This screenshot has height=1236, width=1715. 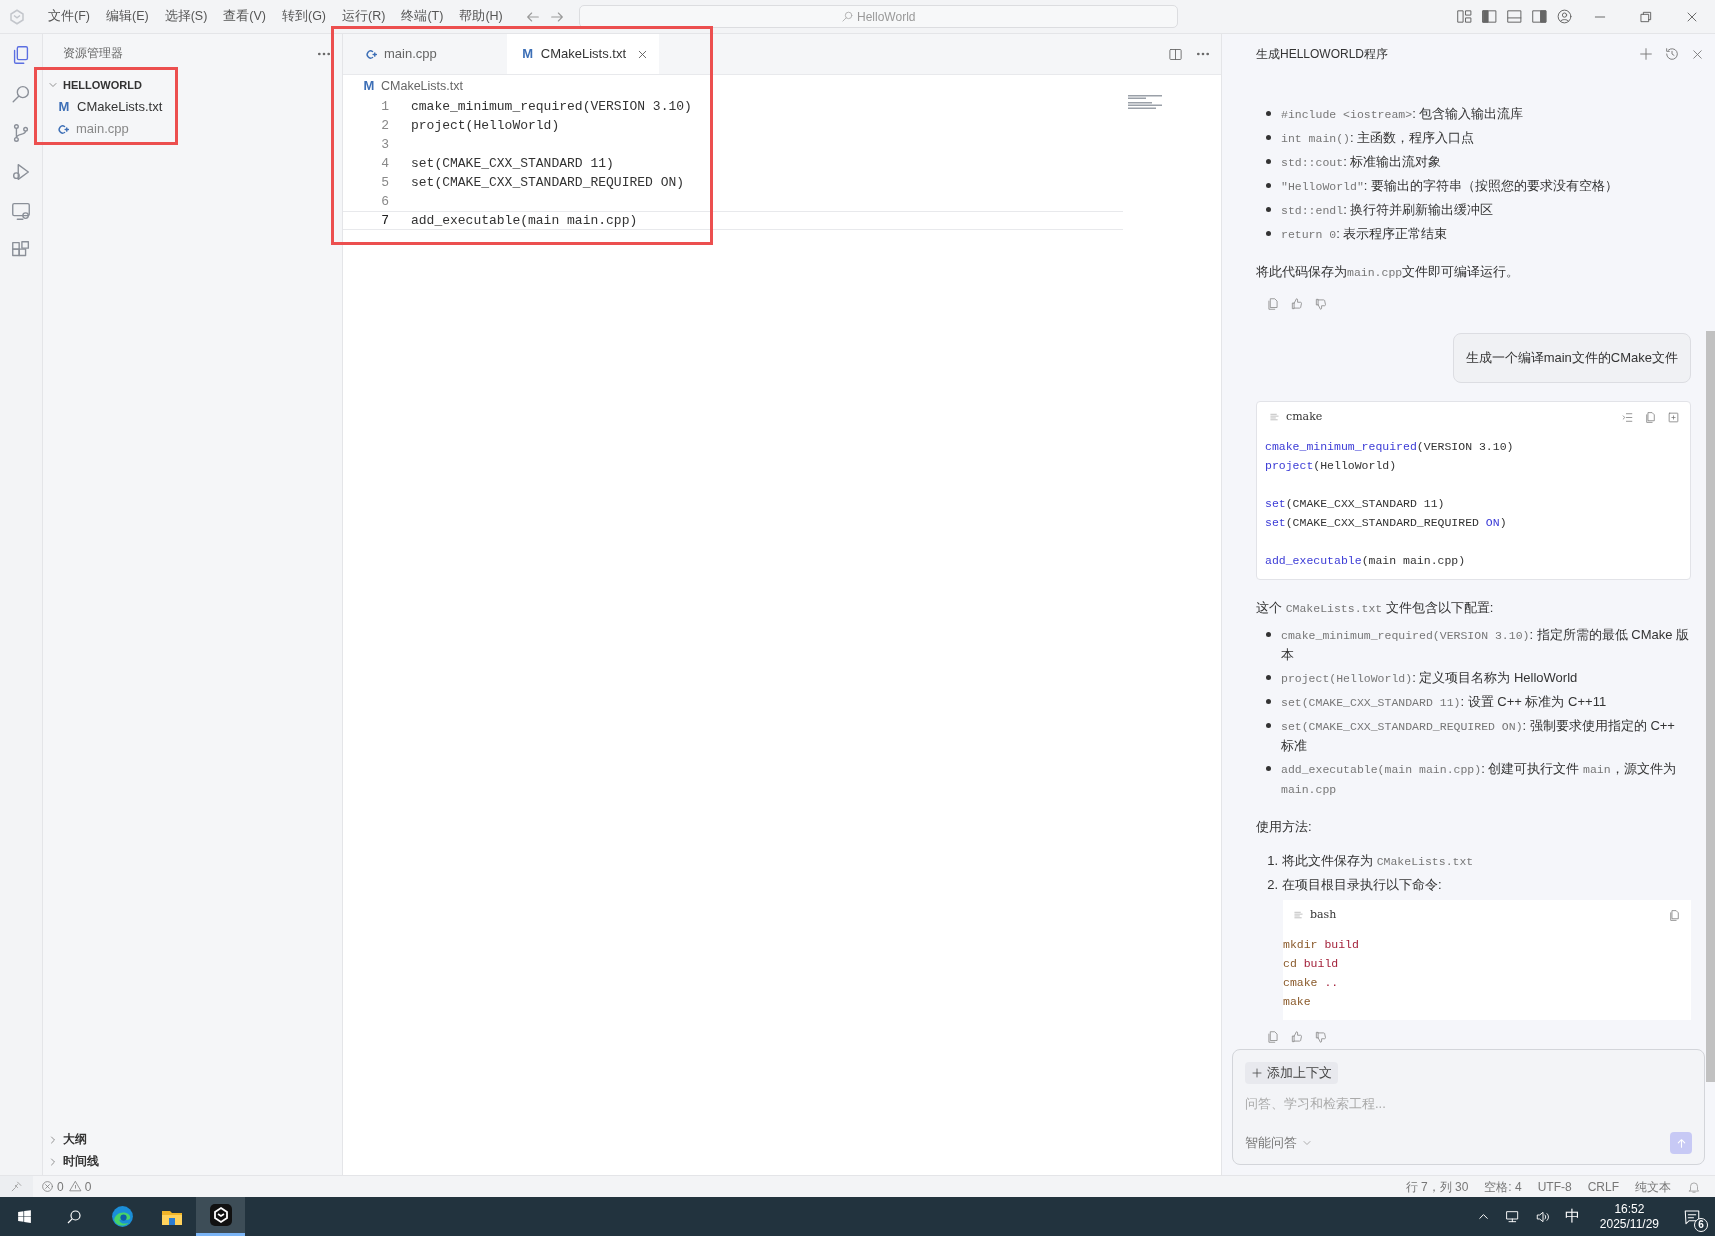 I want to click on folder-row: HELLOWORLD, so click(x=192, y=85).